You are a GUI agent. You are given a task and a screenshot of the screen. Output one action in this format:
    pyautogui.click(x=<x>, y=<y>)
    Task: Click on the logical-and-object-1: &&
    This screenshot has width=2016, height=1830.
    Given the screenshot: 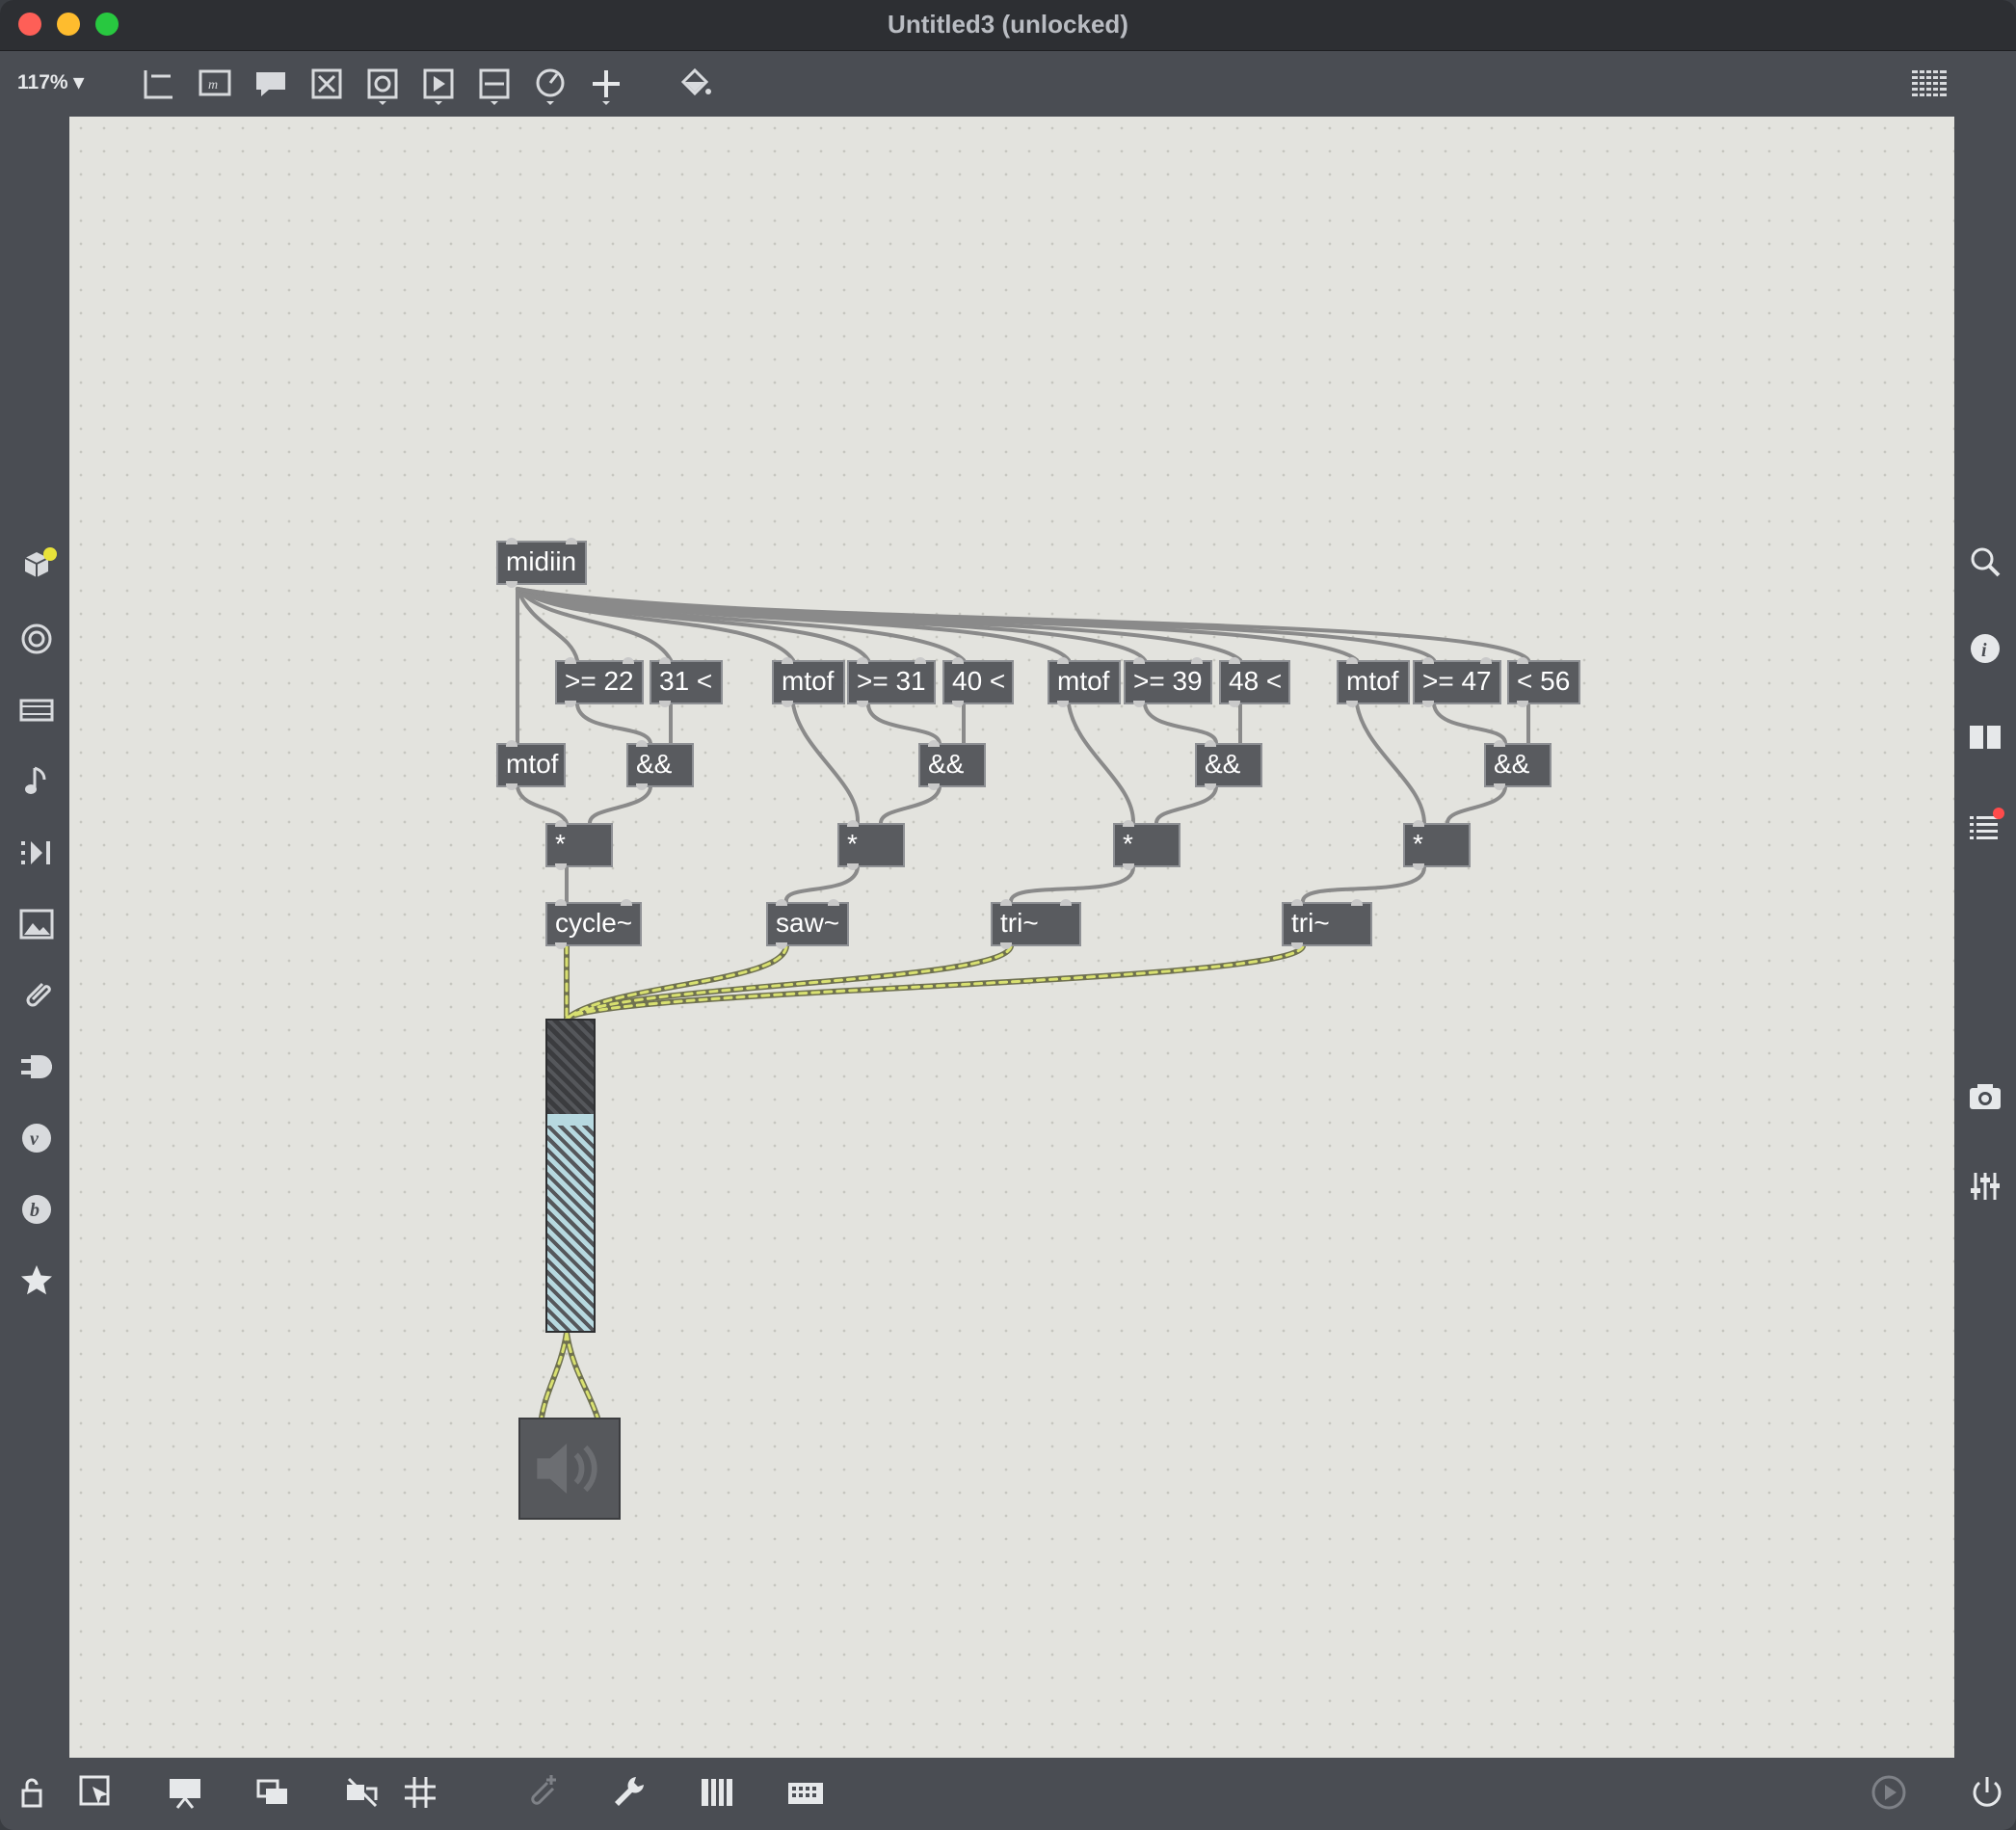 What is the action you would take?
    pyautogui.click(x=660, y=765)
    